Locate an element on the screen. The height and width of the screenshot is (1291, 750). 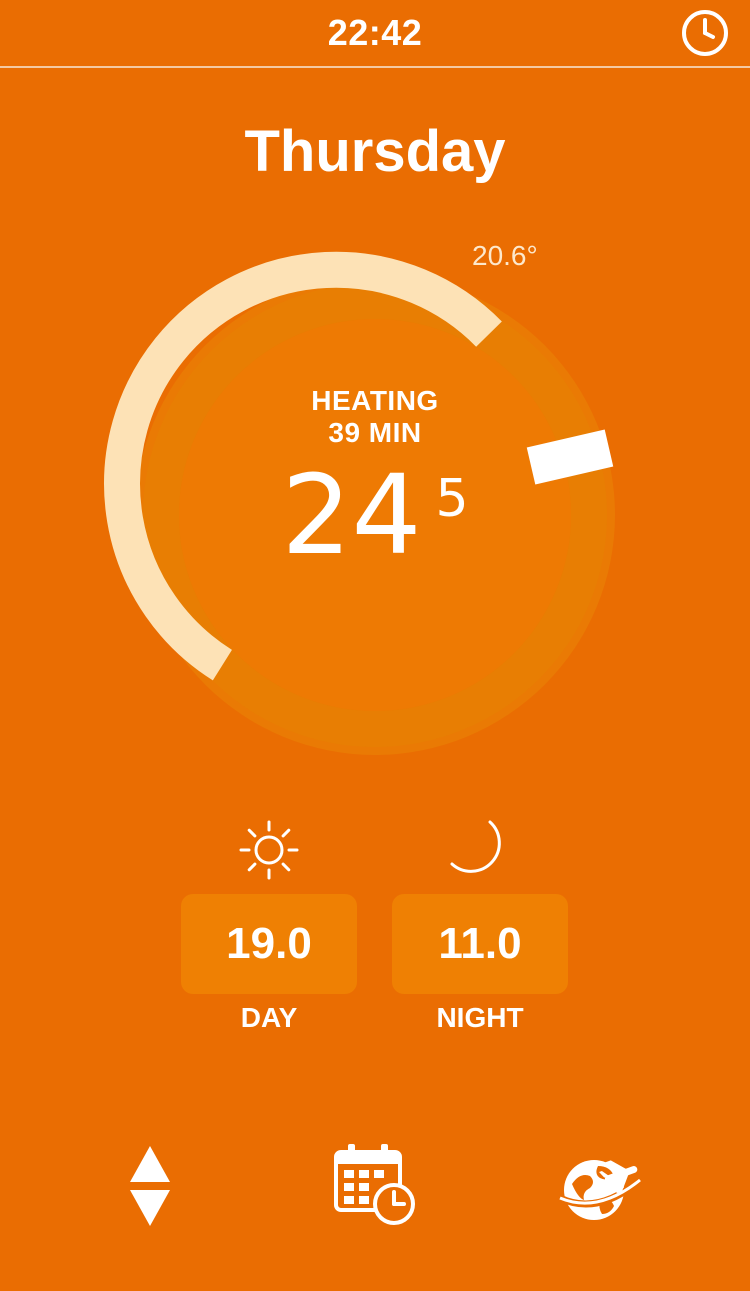
day-preset-value: 19.0 is located at coordinates (269, 943).